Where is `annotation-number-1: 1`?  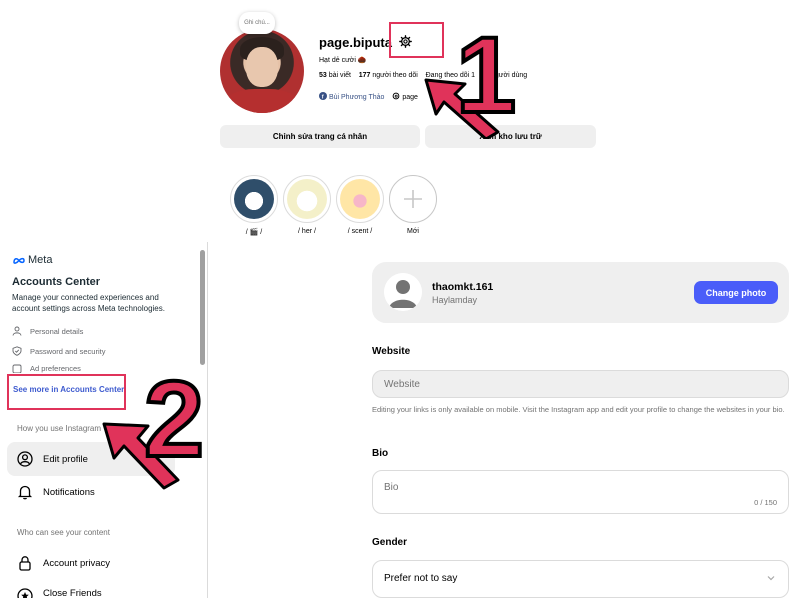
annotation-number-1: 1 is located at coordinates (486, 70).